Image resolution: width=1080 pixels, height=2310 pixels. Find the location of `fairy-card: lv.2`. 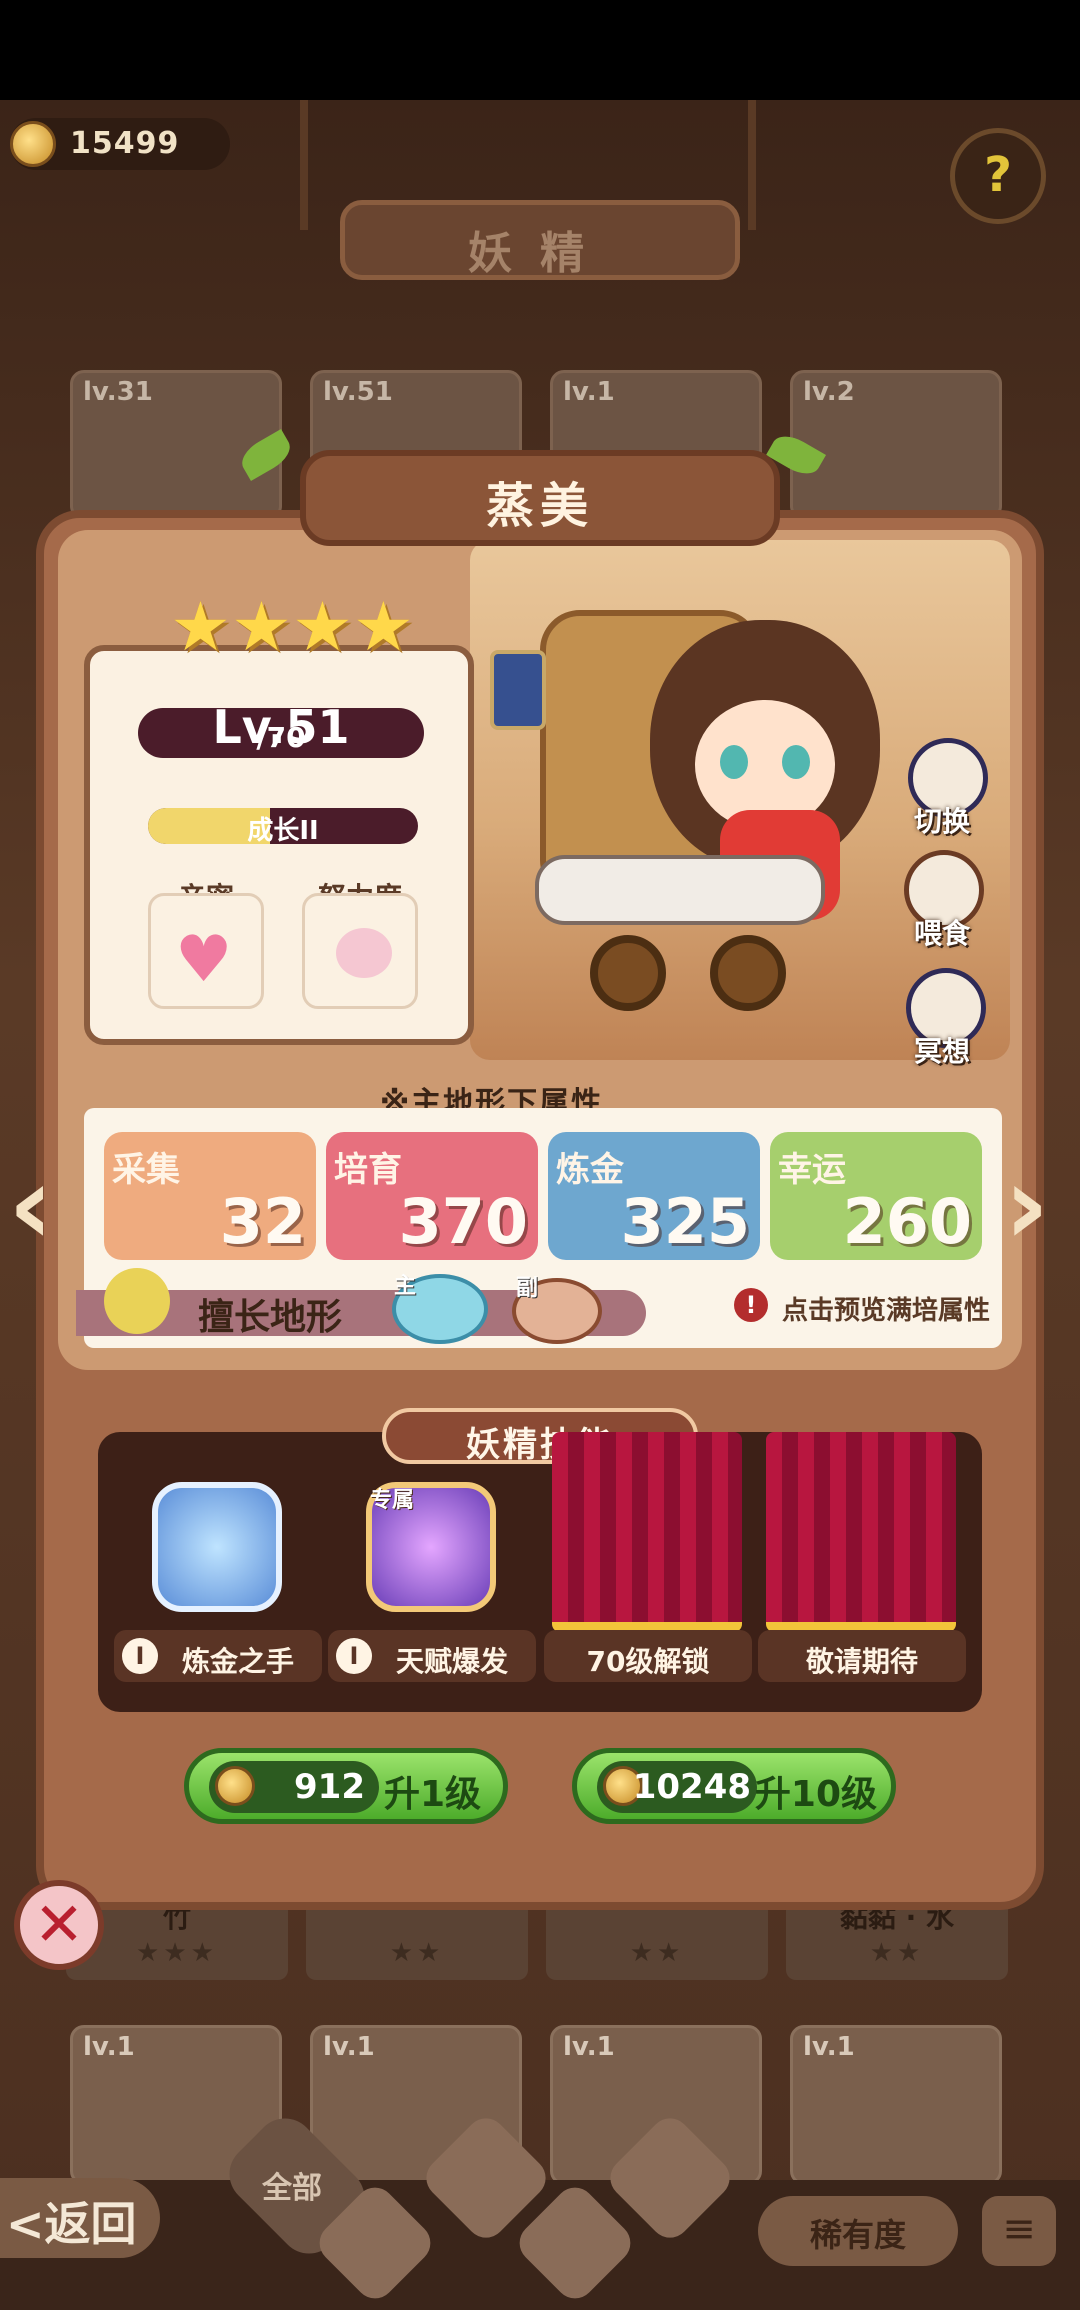

fairy-card: lv.2 is located at coordinates (896, 445).